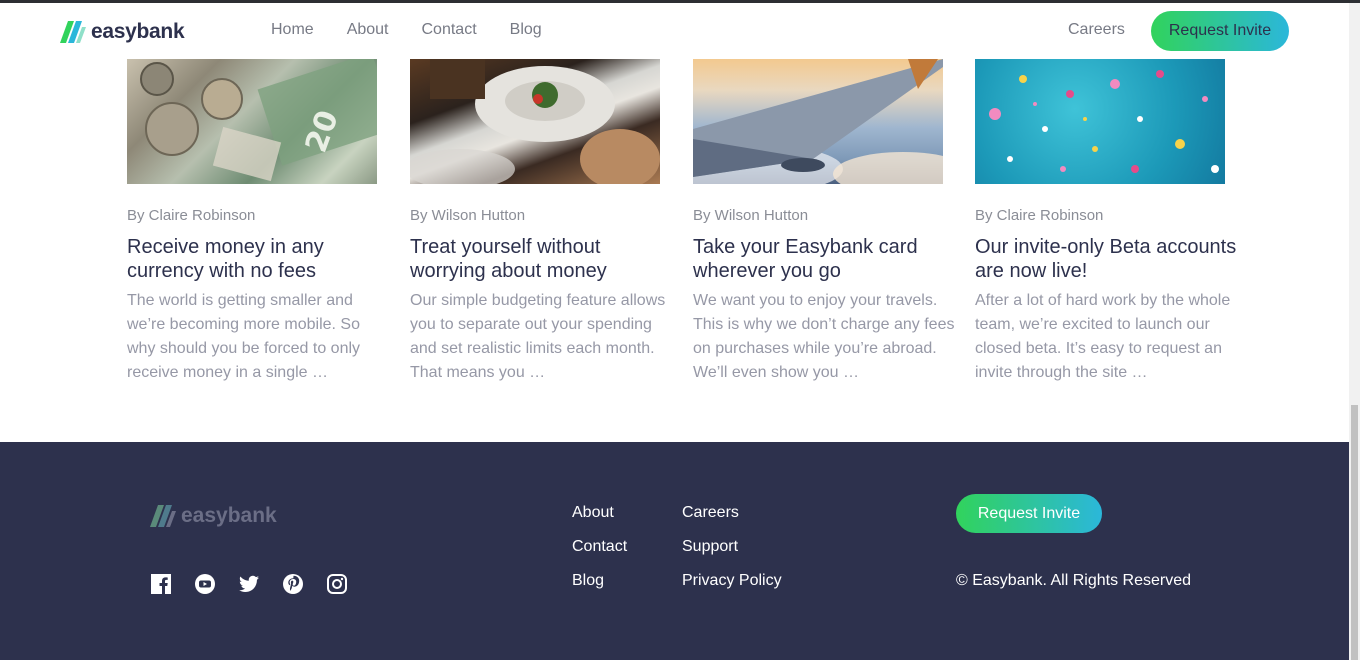 This screenshot has height=660, width=1360. I want to click on footer-logo: easybank, so click(213, 516).